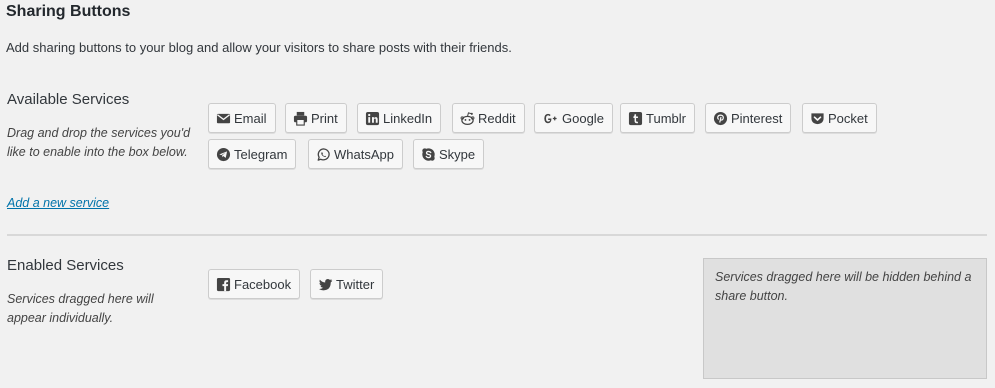 This screenshot has height=388, width=995. Describe the element at coordinates (323, 154) in the screenshot. I see `whatsapp-icon` at that location.